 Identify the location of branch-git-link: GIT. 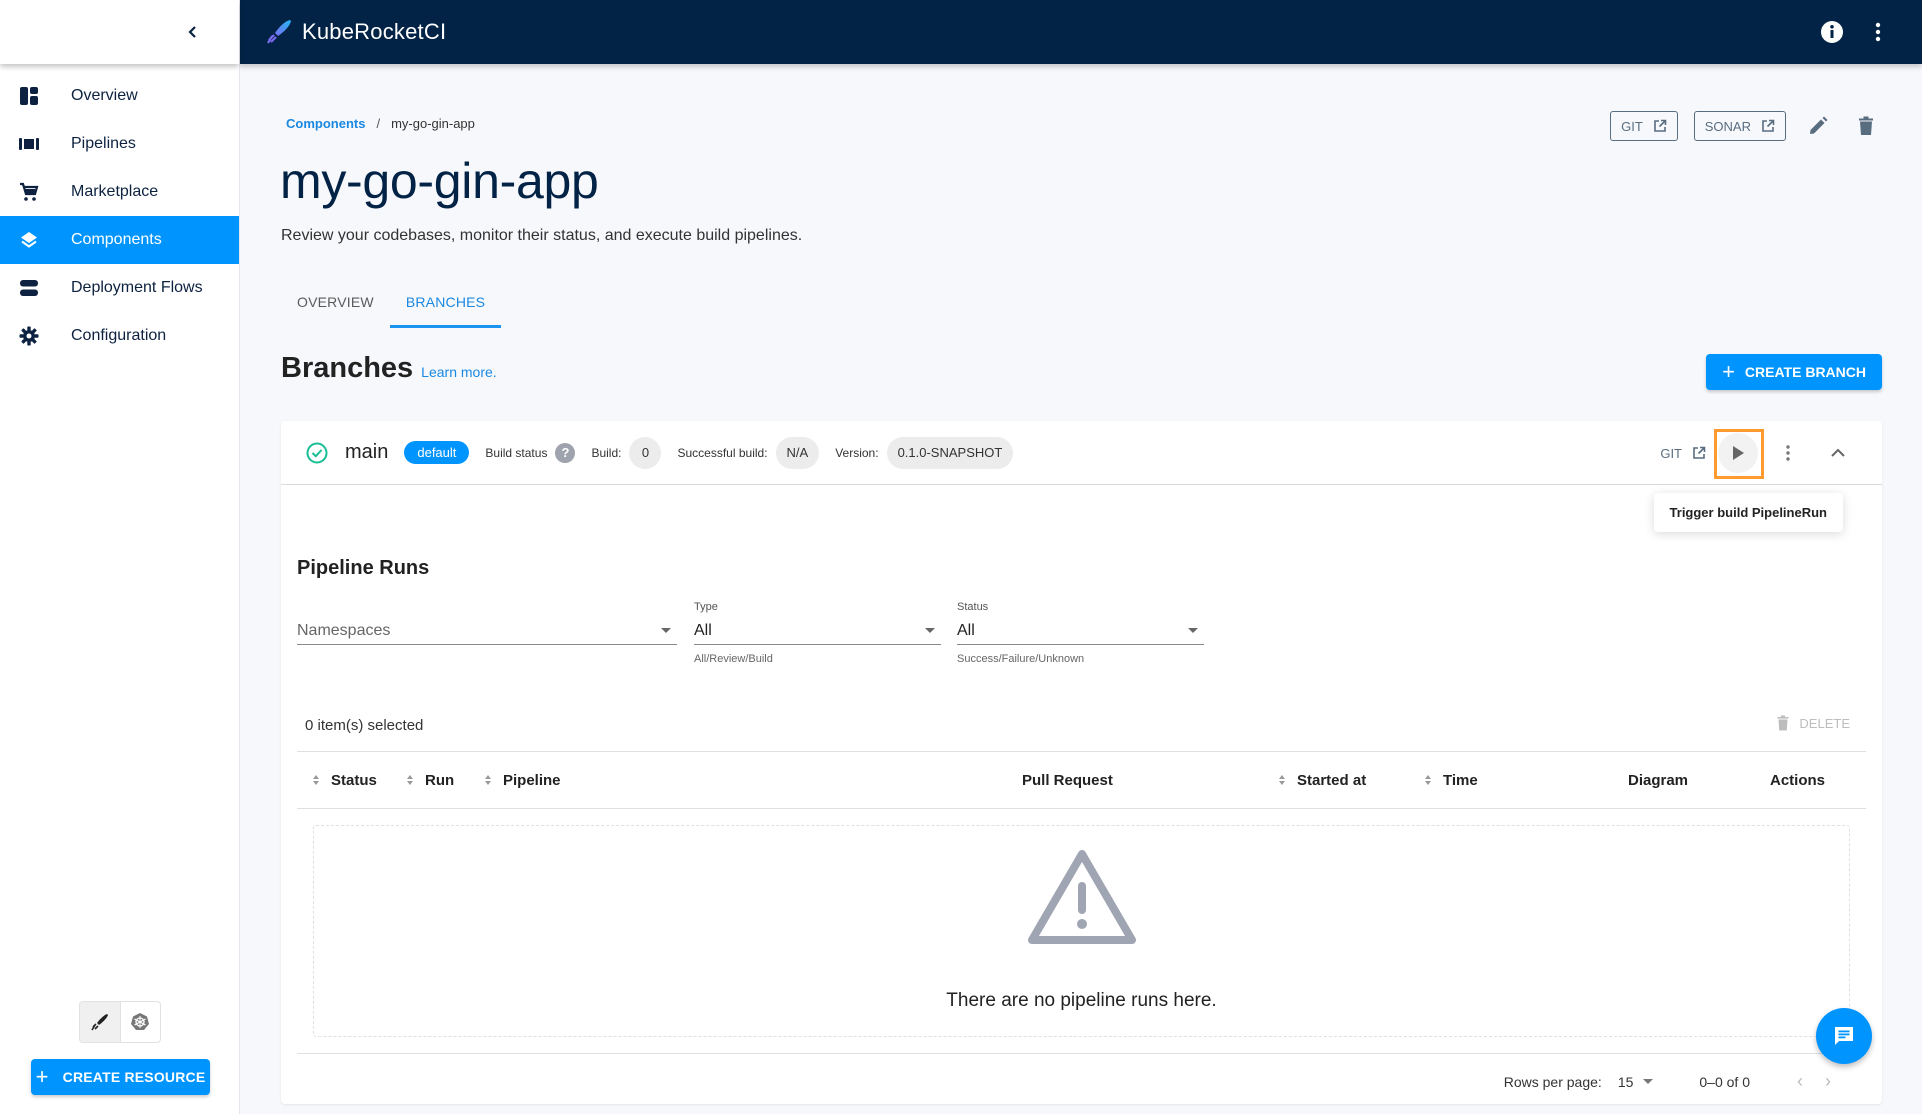
(1683, 453).